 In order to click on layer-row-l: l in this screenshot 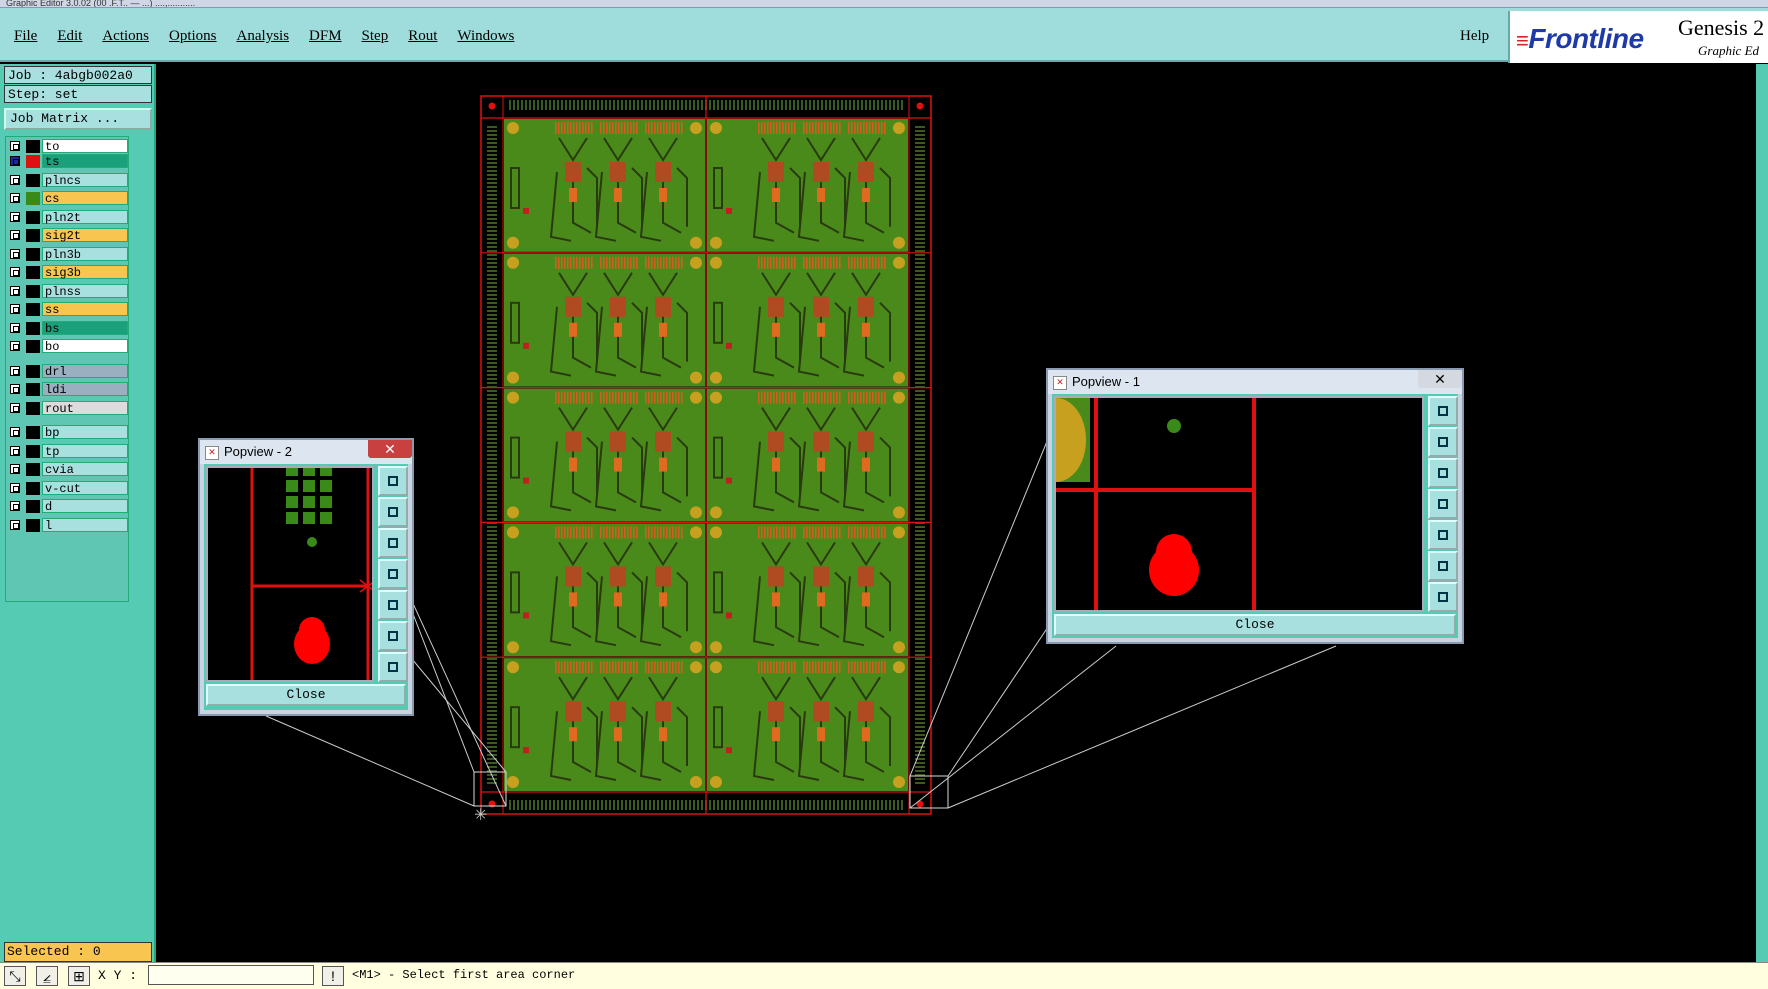, I will do `click(67, 525)`.